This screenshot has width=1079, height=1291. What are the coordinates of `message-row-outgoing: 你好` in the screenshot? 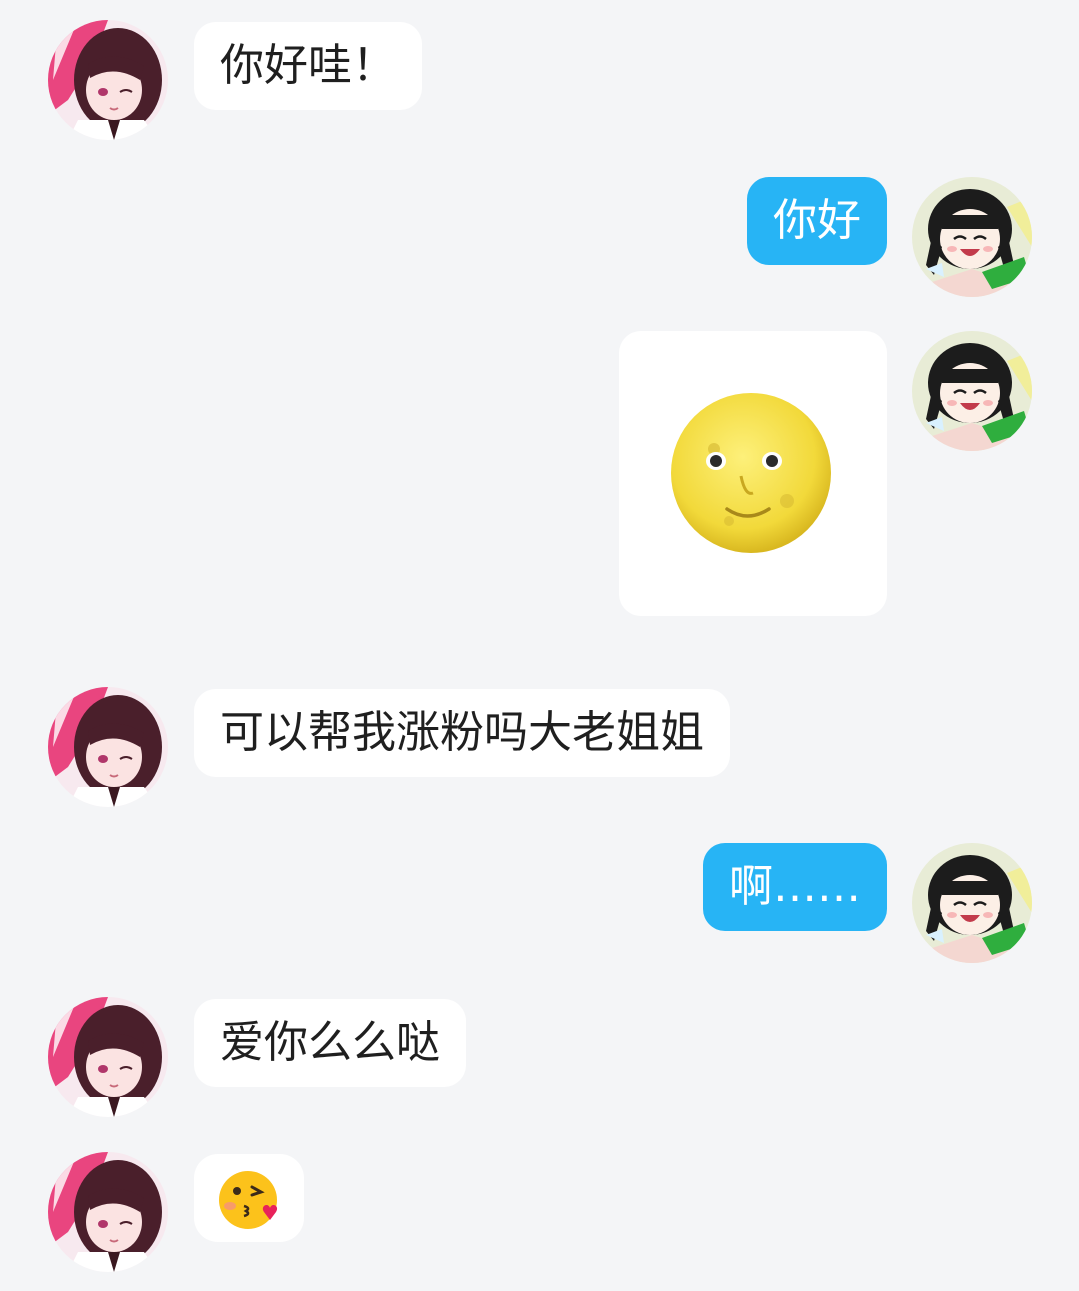 It's located at (539, 237).